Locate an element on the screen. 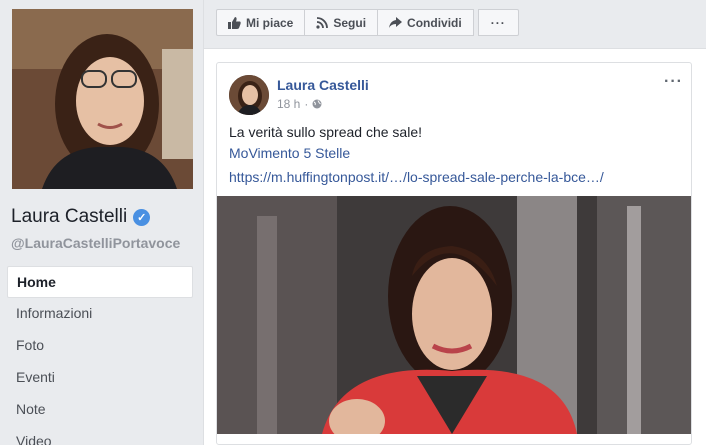 The width and height of the screenshot is (706, 445). rss-icon is located at coordinates (322, 22).